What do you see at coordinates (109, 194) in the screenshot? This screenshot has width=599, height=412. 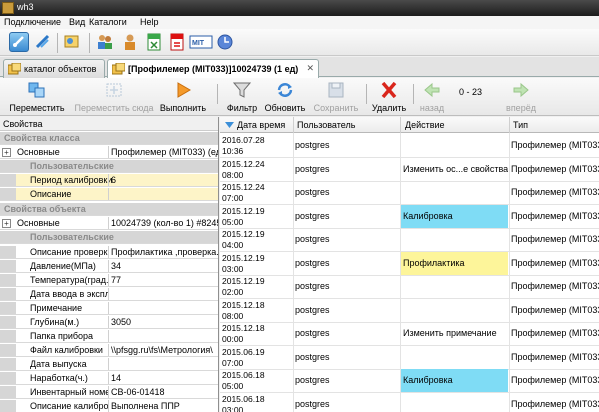 I see `description-row: Описание` at bounding box center [109, 194].